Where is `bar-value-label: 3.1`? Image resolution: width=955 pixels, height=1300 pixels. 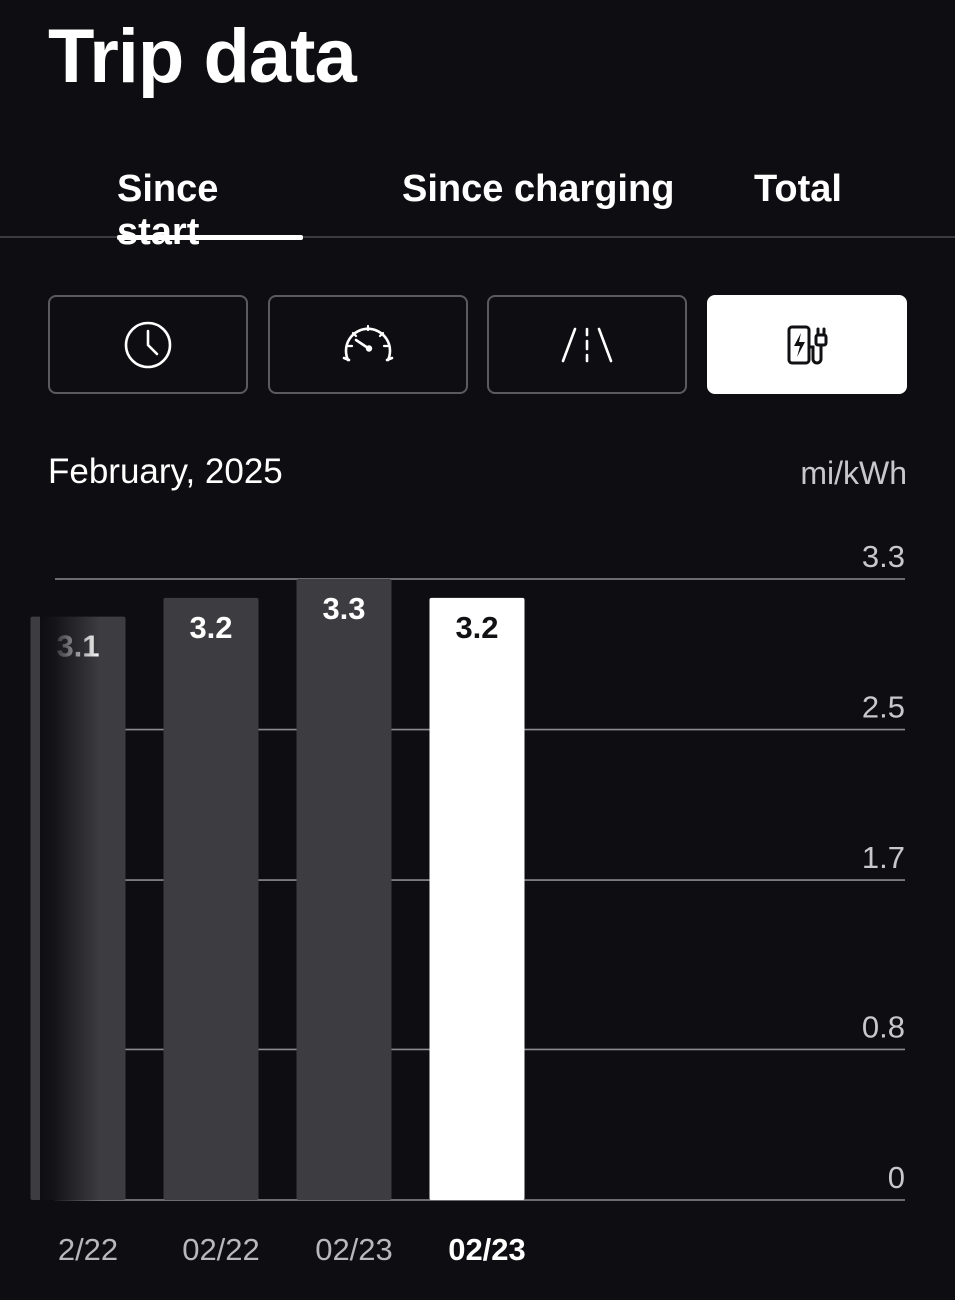 bar-value-label: 3.1 is located at coordinates (77, 646).